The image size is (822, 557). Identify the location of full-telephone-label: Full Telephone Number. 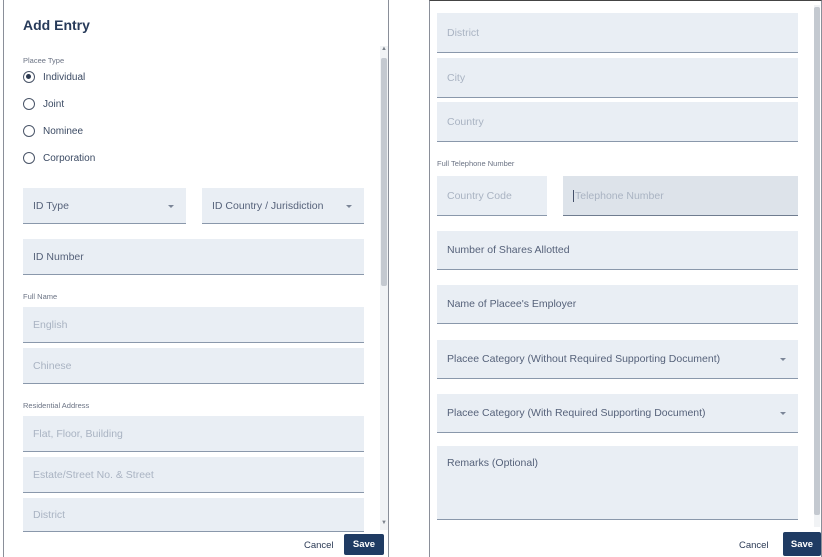
(476, 163).